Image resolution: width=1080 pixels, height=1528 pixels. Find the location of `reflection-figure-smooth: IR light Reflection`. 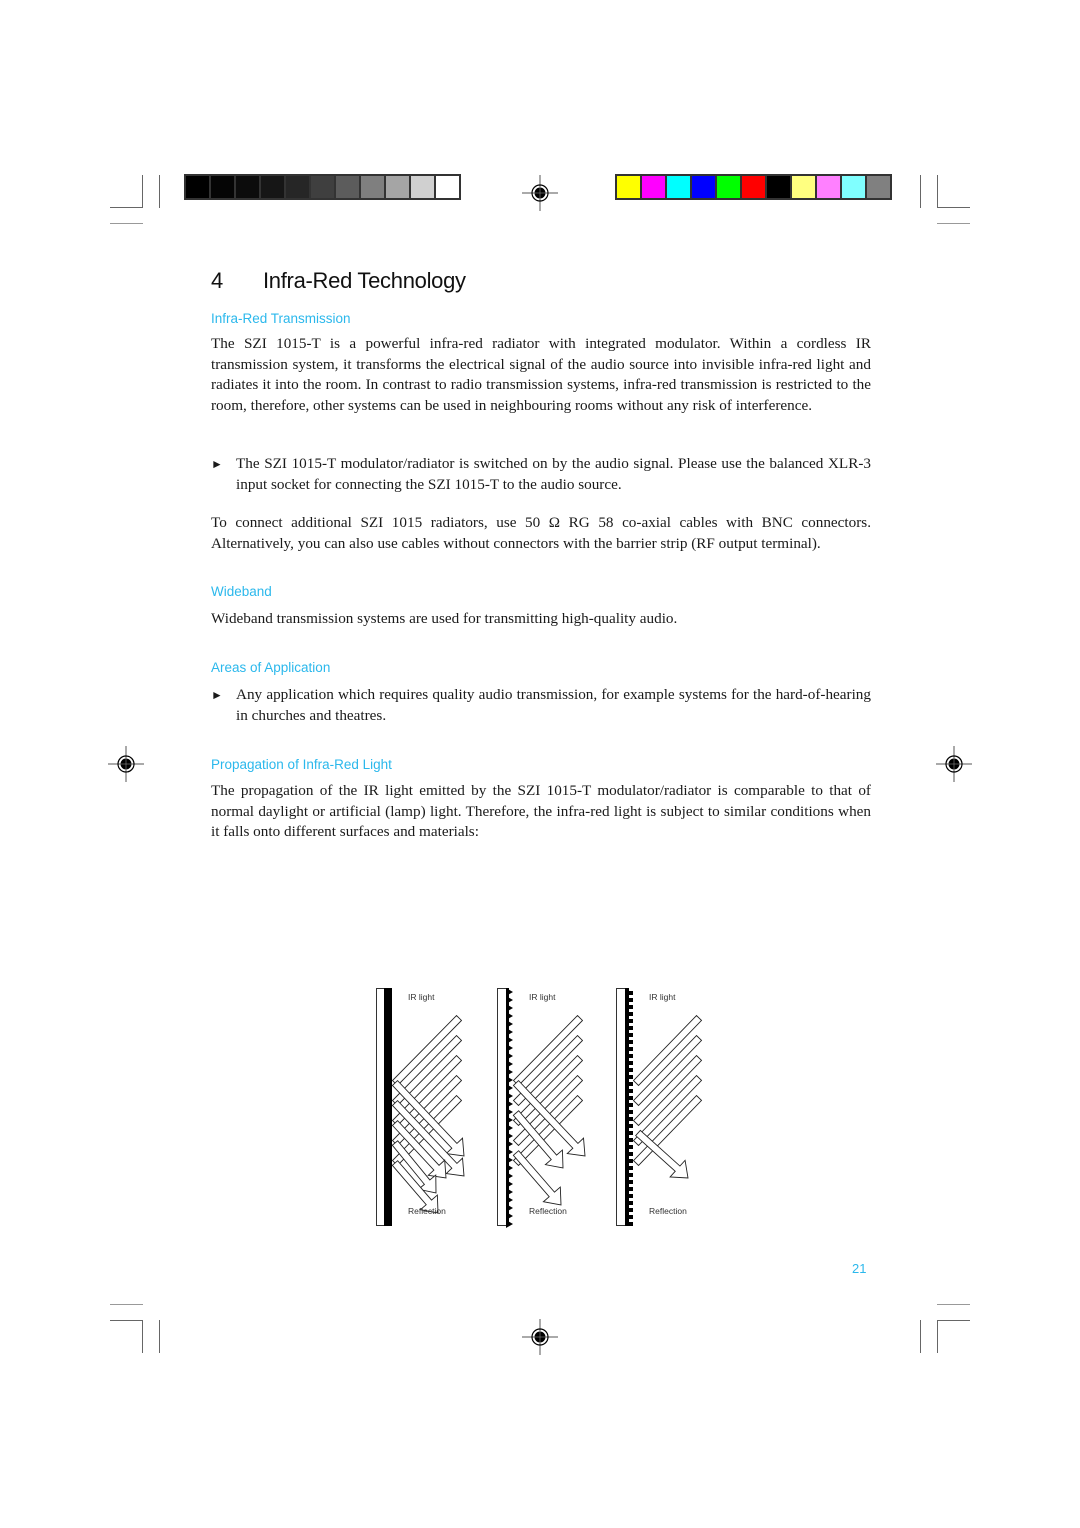

reflection-figure-smooth: IR light Reflection is located at coordinates (431, 1108).